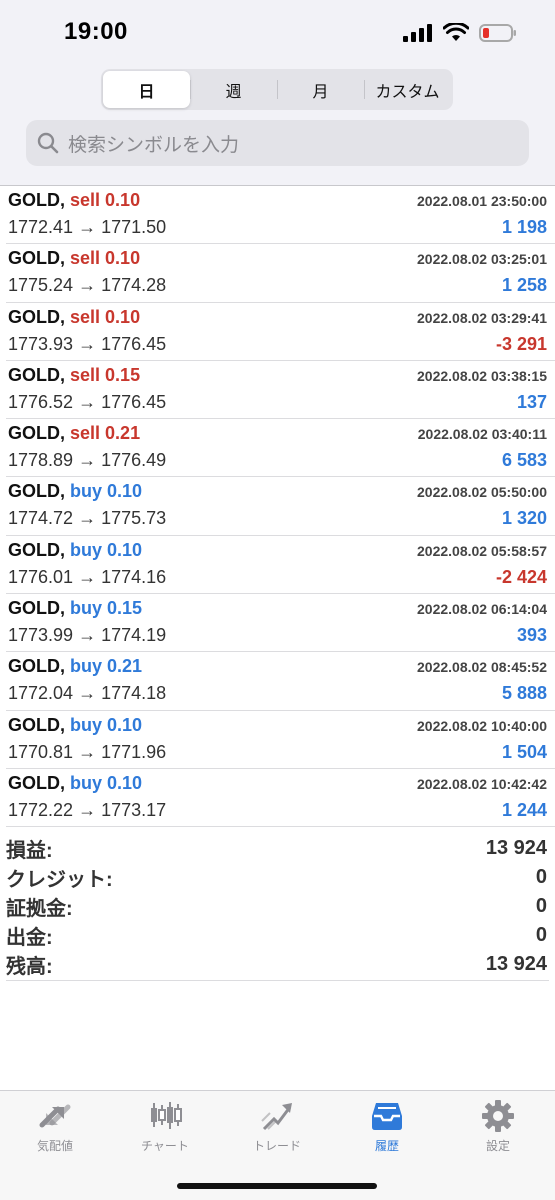  I want to click on home-indicator, so click(277, 1186).